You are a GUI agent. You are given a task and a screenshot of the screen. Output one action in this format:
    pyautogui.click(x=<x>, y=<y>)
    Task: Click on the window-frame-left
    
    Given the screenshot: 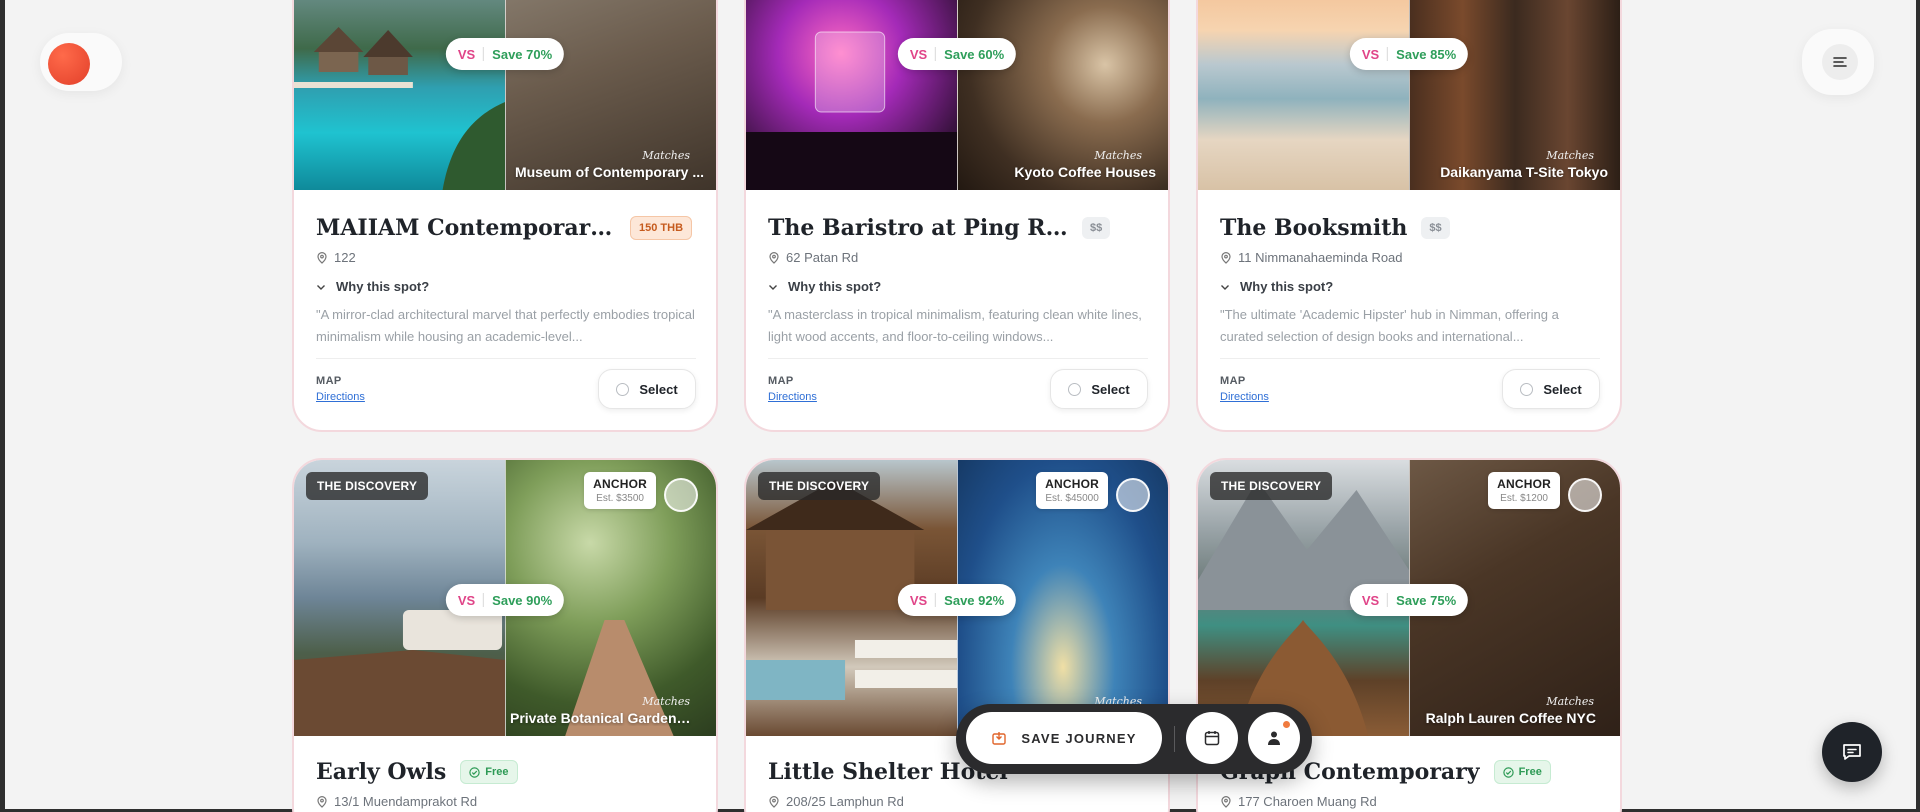 What is the action you would take?
    pyautogui.click(x=2, y=406)
    